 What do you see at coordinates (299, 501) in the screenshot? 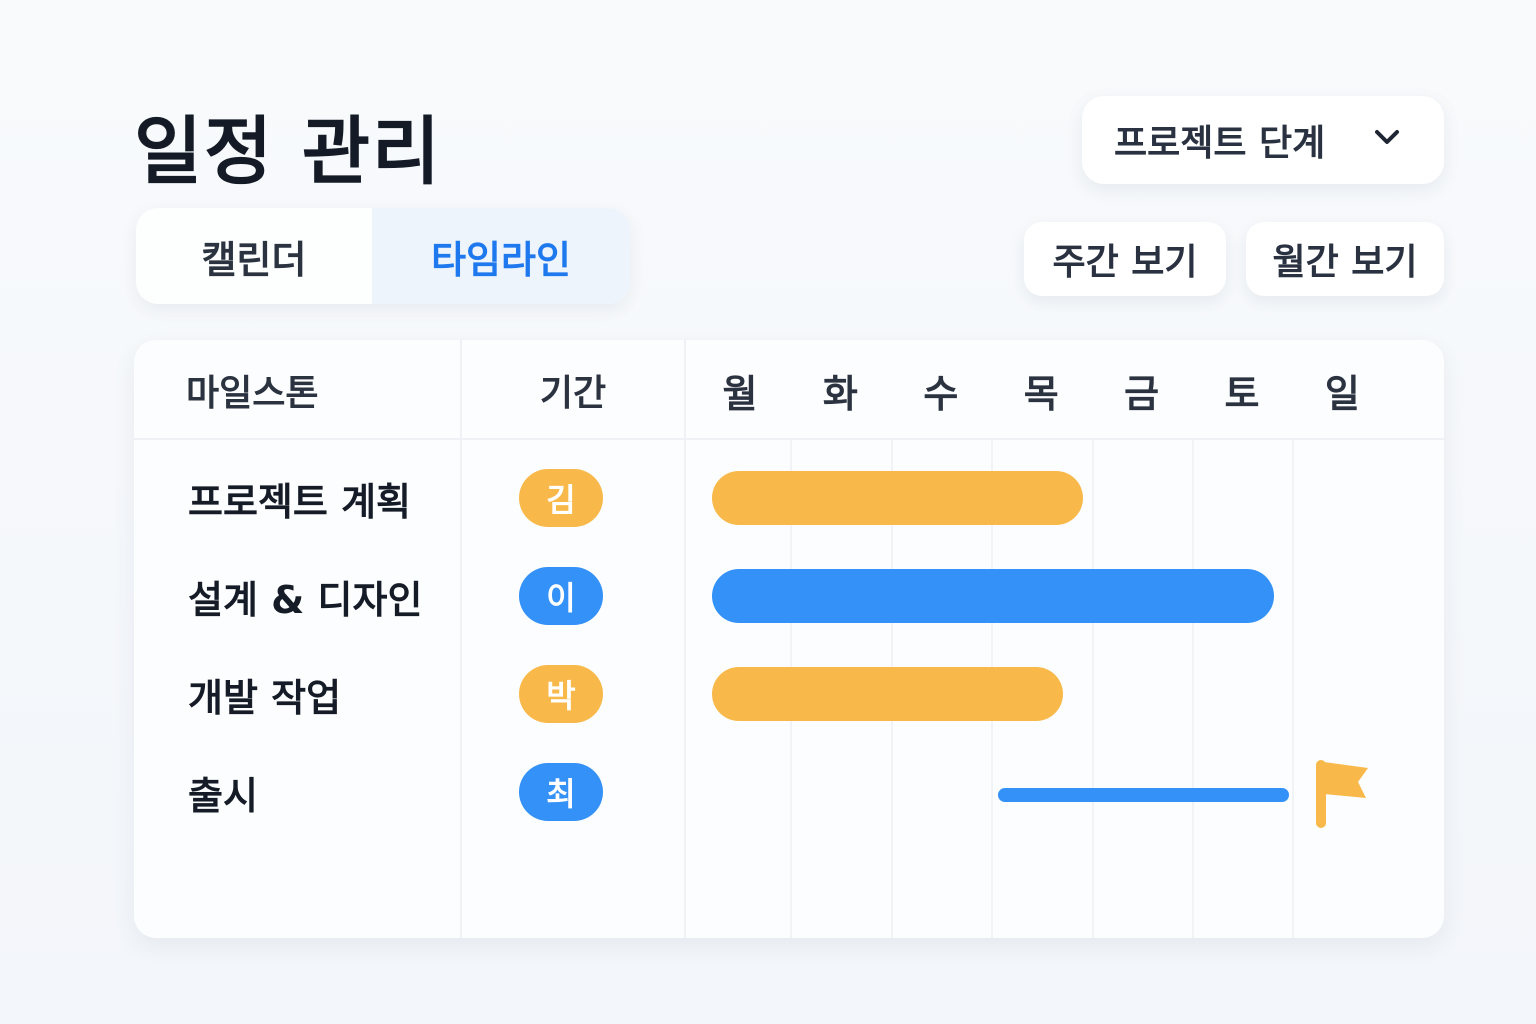
I see `milestone-name: 프로젝트 계획` at bounding box center [299, 501].